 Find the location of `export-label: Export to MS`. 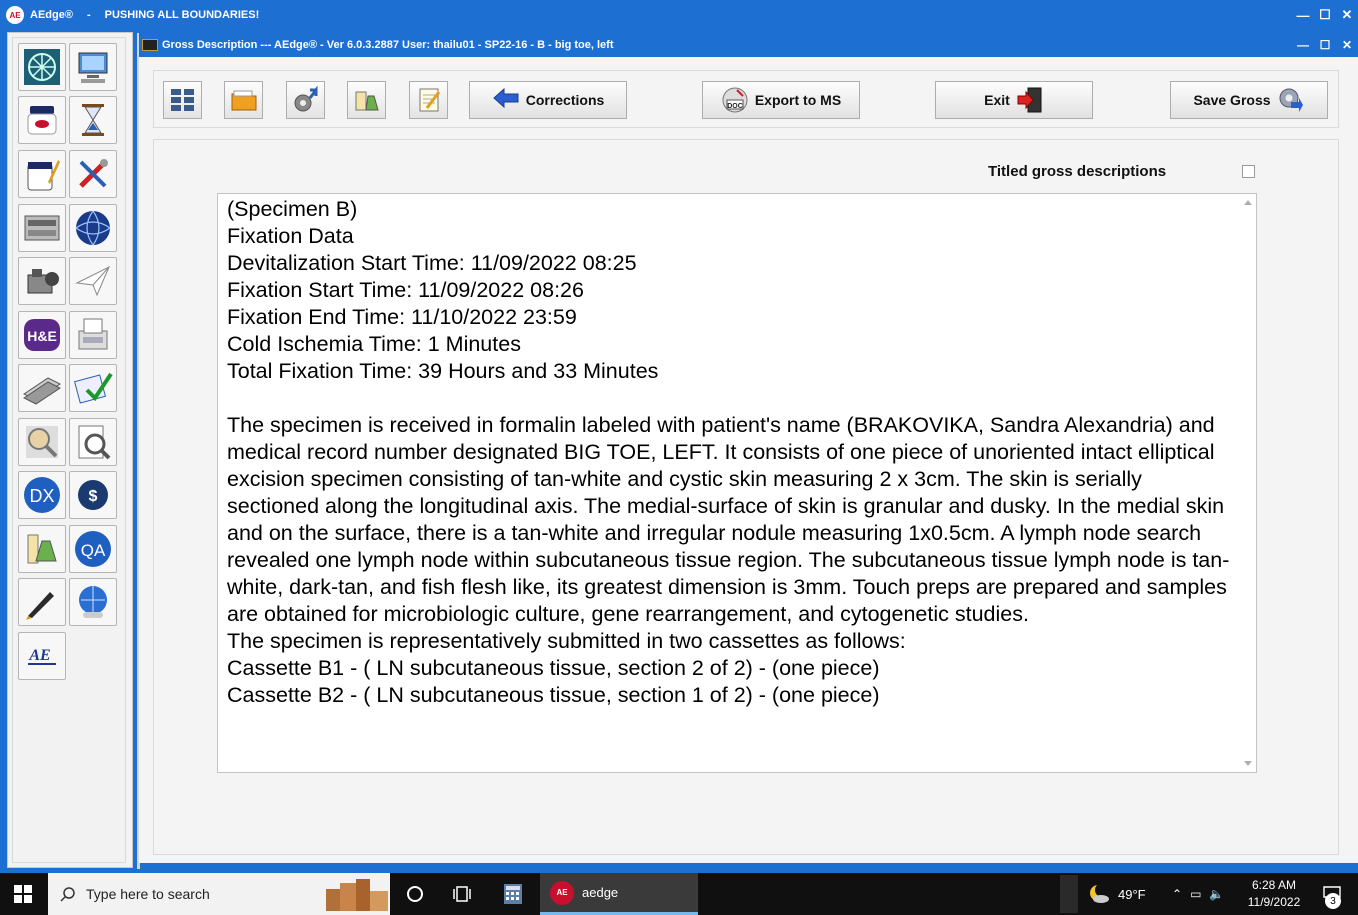

export-label: Export to MS is located at coordinates (798, 100).